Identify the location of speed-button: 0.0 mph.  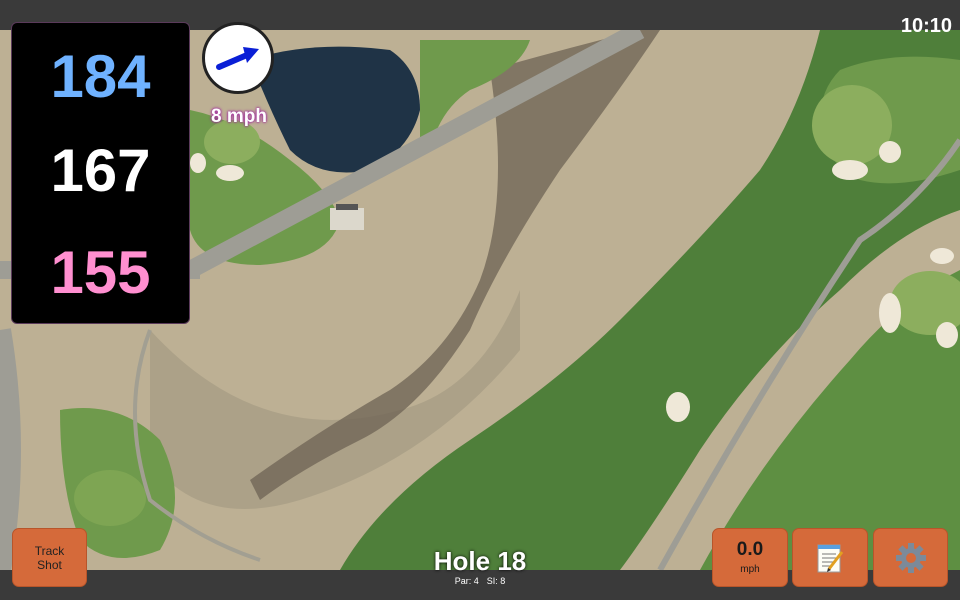
(750, 557).